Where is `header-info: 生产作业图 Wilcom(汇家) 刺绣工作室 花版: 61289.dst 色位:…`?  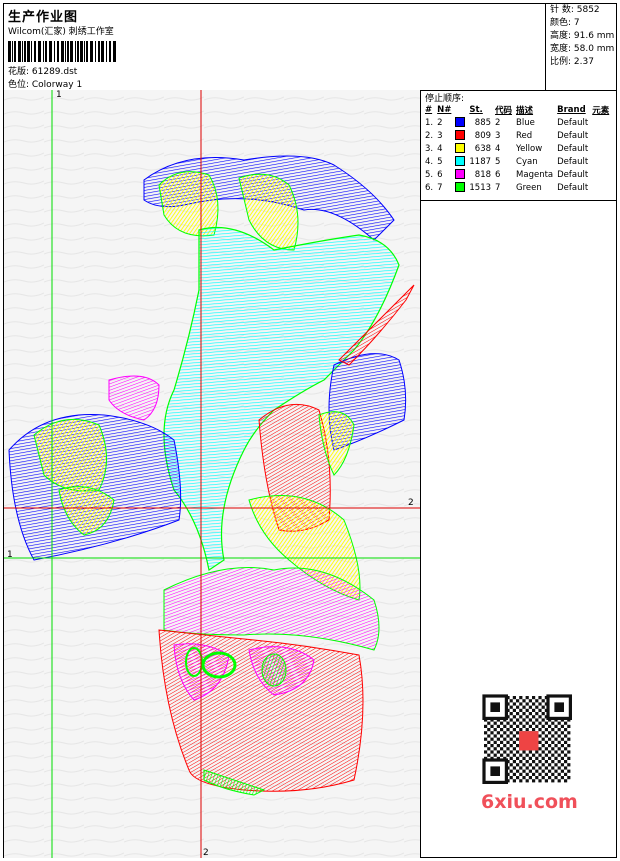
header-info: 生产作业图 Wilcom(汇家) 刺绣工作室 花版: 61289.dst 色位:… is located at coordinates (275, 47).